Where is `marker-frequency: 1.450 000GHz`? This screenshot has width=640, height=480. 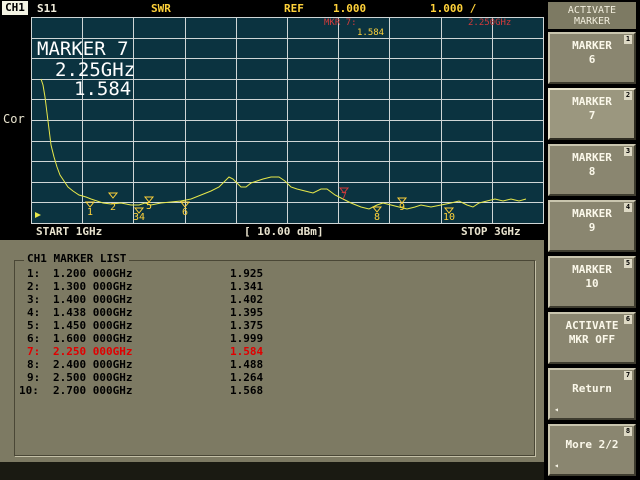
marker-frequency: 1.450 000GHz is located at coordinates (93, 325).